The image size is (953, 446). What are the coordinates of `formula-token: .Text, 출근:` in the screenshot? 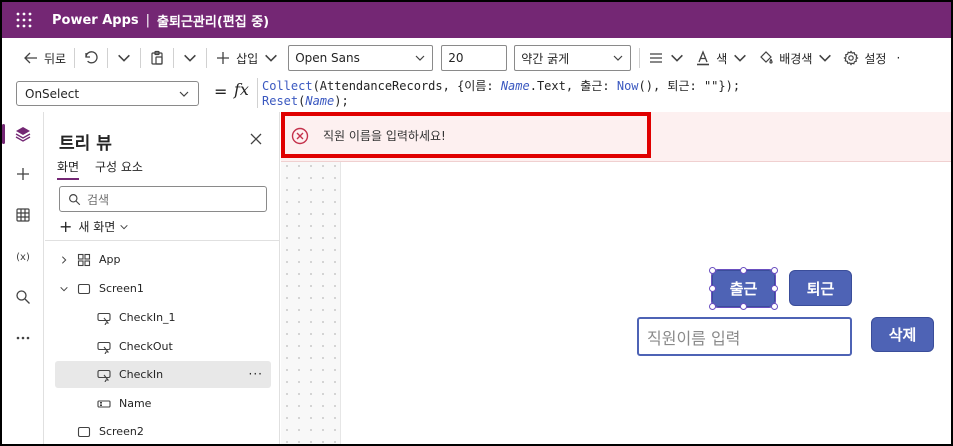 It's located at (573, 86).